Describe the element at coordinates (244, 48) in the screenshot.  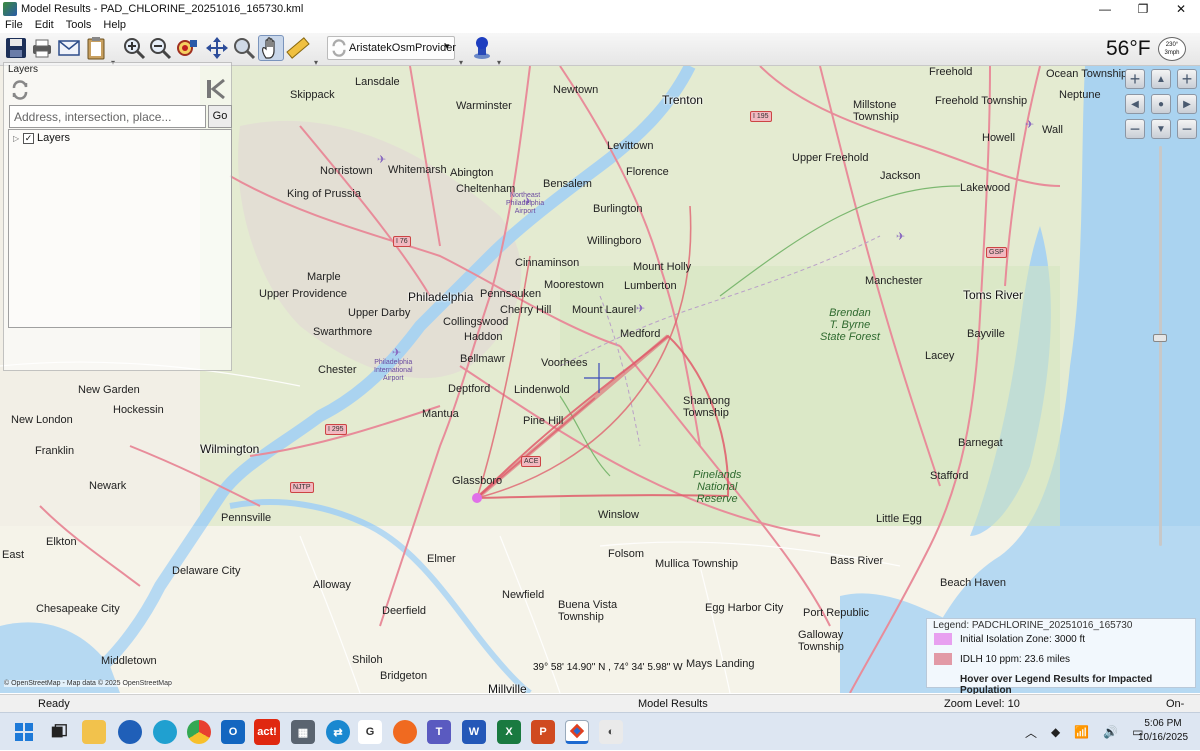
I see `magnify-button` at that location.